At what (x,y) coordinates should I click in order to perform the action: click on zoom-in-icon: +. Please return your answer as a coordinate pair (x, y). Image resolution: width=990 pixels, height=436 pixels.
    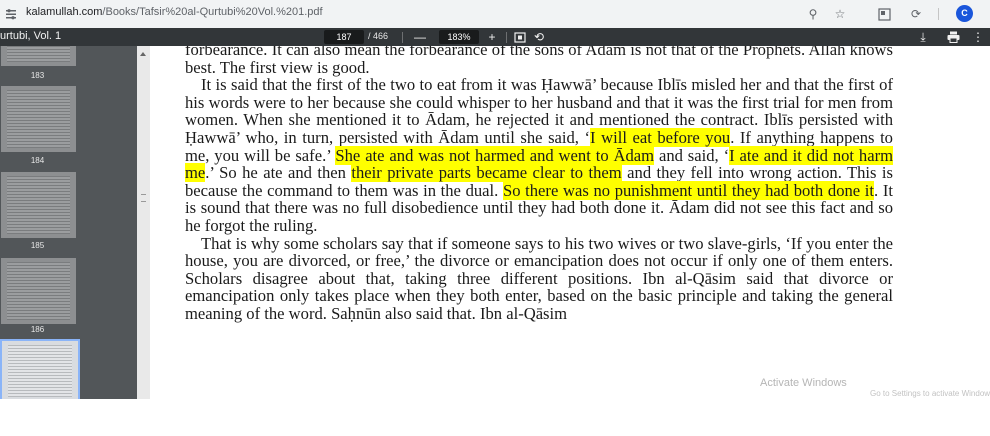
    Looking at the image, I should click on (492, 37).